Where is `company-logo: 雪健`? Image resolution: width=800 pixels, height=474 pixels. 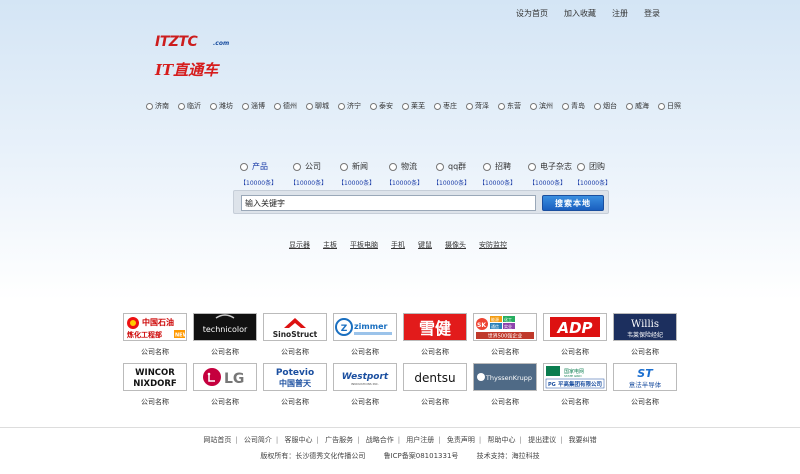
company-logo: 雪健 is located at coordinates (435, 327).